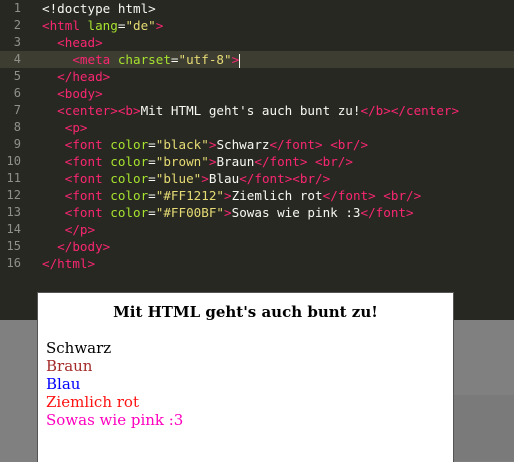 This screenshot has width=514, height=462. Describe the element at coordinates (84, 246) in the screenshot. I see `code-token: </body>` at that location.